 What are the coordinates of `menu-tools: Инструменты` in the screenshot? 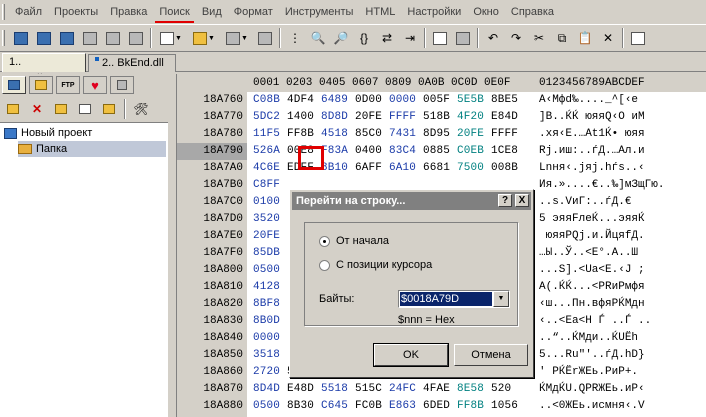 It's located at (319, 12).